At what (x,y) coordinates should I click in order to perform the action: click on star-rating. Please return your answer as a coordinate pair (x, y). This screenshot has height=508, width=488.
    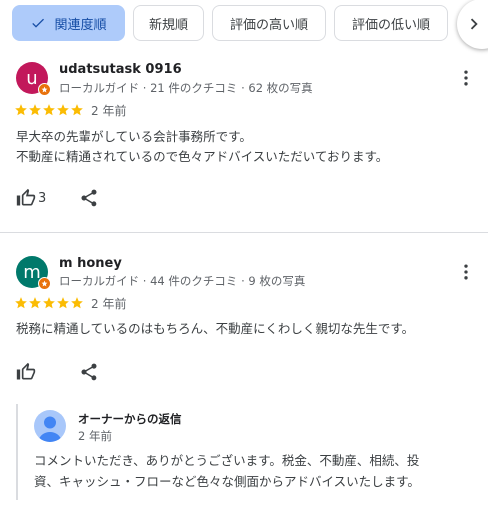
    Looking at the image, I should click on (49, 303).